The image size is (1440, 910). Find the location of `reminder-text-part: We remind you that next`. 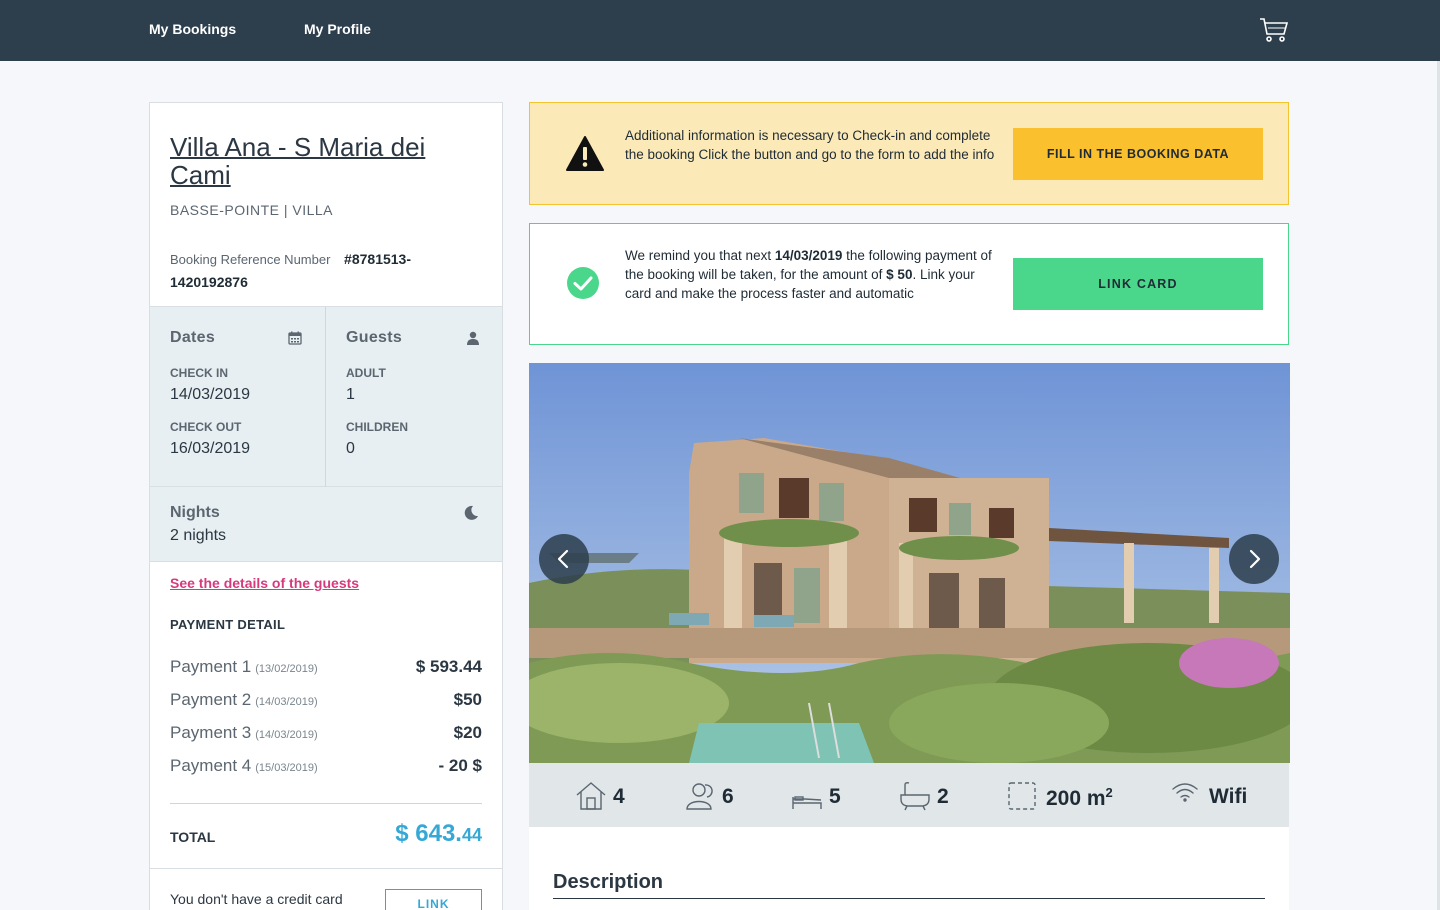

reminder-text-part: We remind you that next is located at coordinates (700, 255).